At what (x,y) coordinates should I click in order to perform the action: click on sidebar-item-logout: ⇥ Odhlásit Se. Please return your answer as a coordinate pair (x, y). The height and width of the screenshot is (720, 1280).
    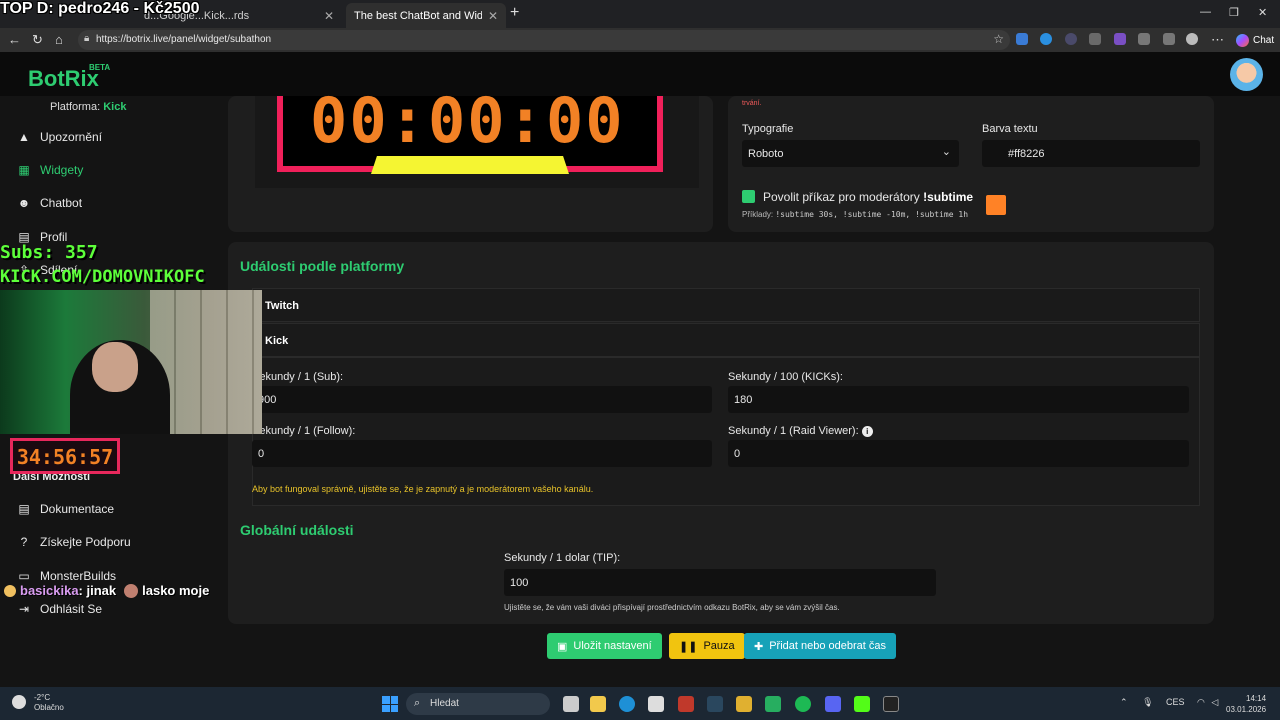
    Looking at the image, I should click on (59, 609).